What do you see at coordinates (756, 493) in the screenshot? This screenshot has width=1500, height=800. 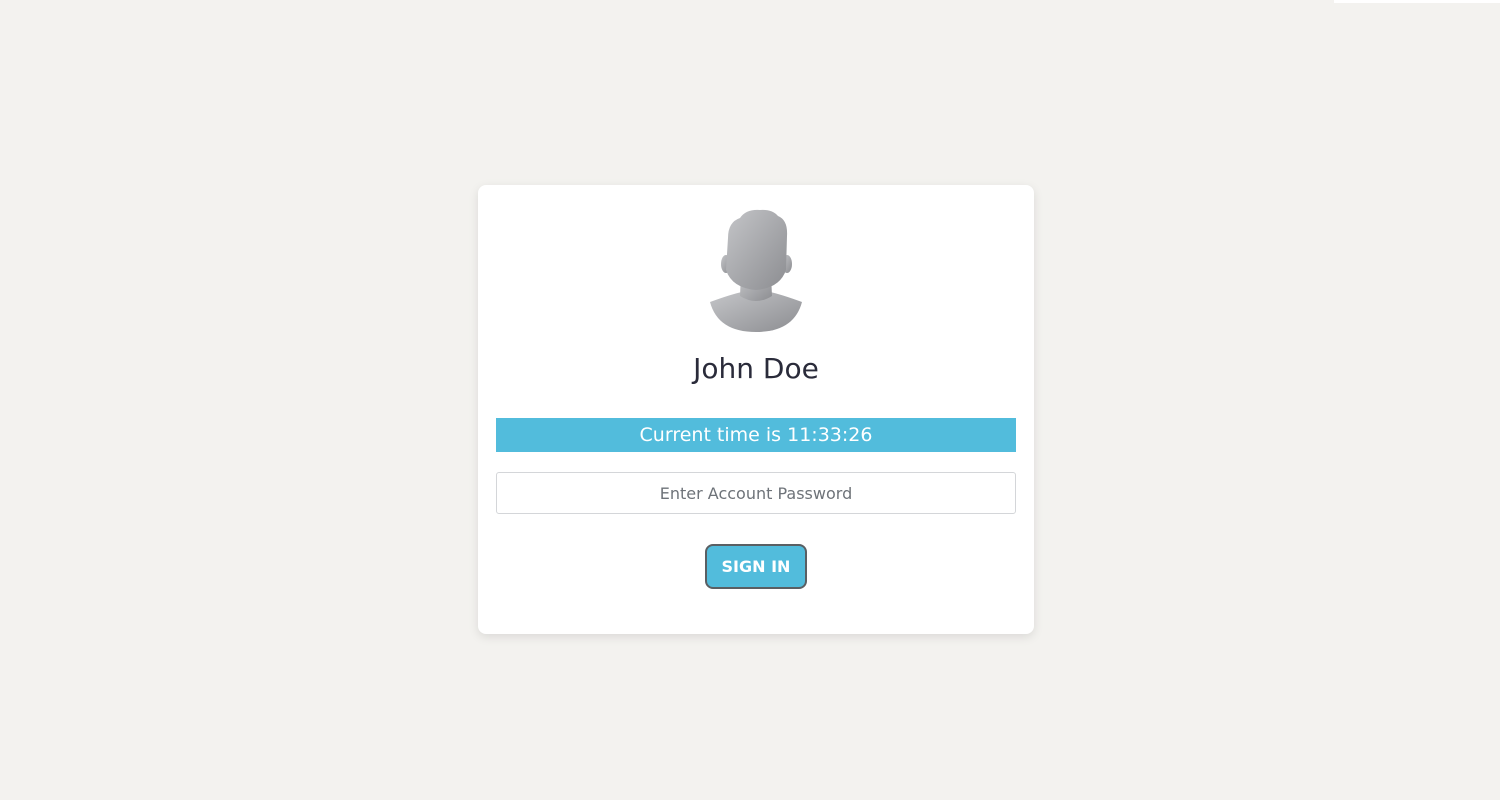 I see `password-input` at bounding box center [756, 493].